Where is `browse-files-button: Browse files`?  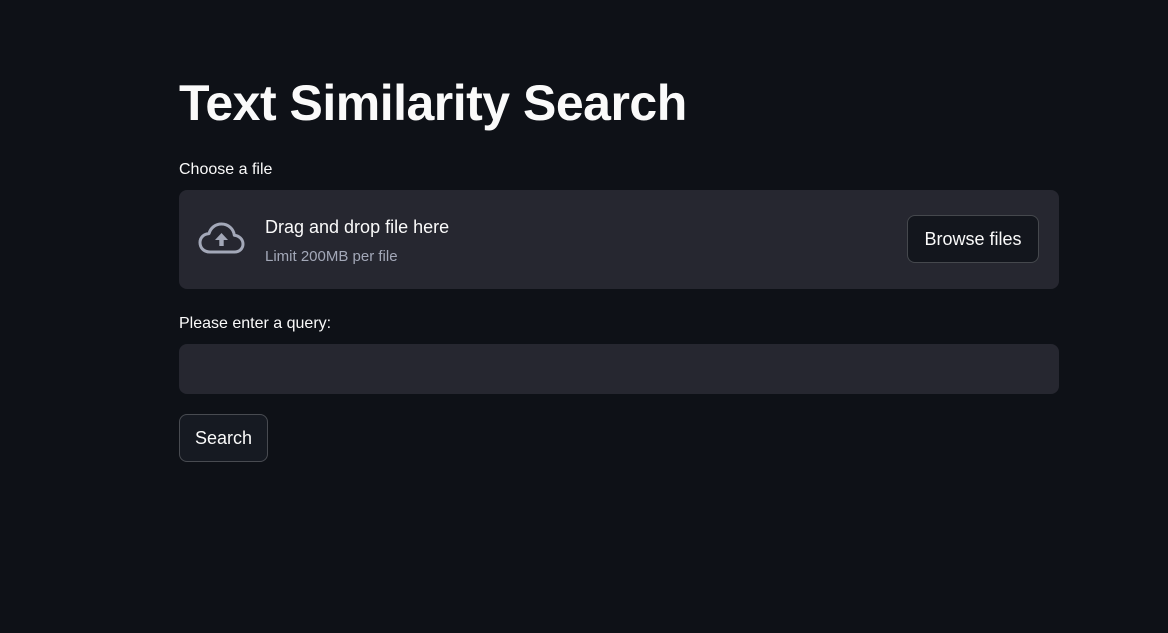 browse-files-button: Browse files is located at coordinates (973, 239).